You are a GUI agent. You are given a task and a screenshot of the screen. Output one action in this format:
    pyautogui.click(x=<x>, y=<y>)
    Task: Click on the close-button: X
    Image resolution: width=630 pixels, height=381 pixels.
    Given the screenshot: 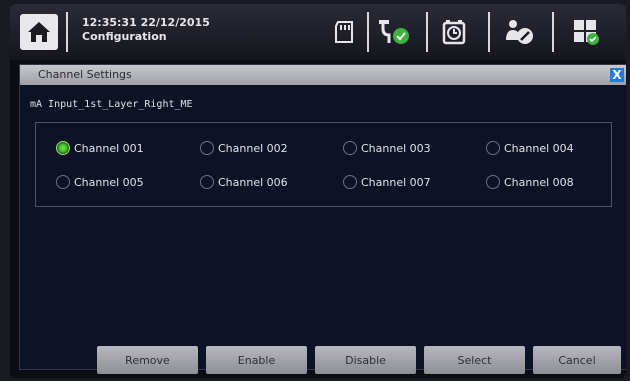 What is the action you would take?
    pyautogui.click(x=617, y=75)
    